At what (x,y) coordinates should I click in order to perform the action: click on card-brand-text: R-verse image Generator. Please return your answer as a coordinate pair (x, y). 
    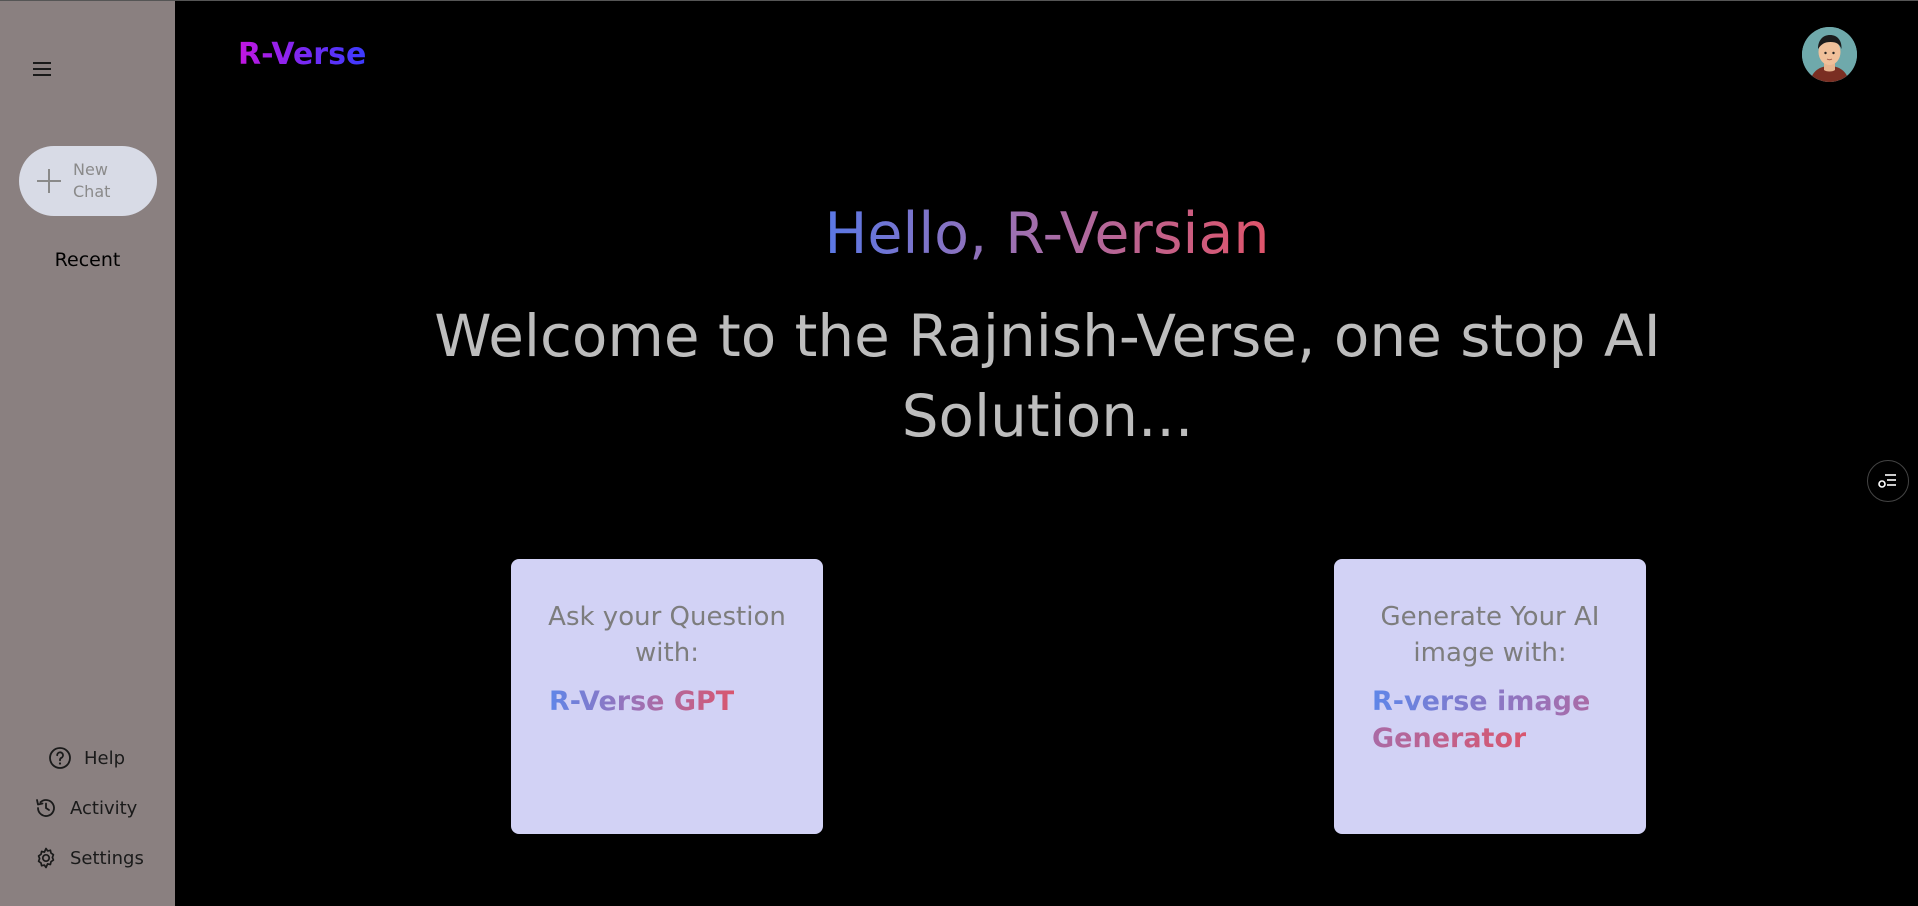
    Looking at the image, I should click on (1481, 720).